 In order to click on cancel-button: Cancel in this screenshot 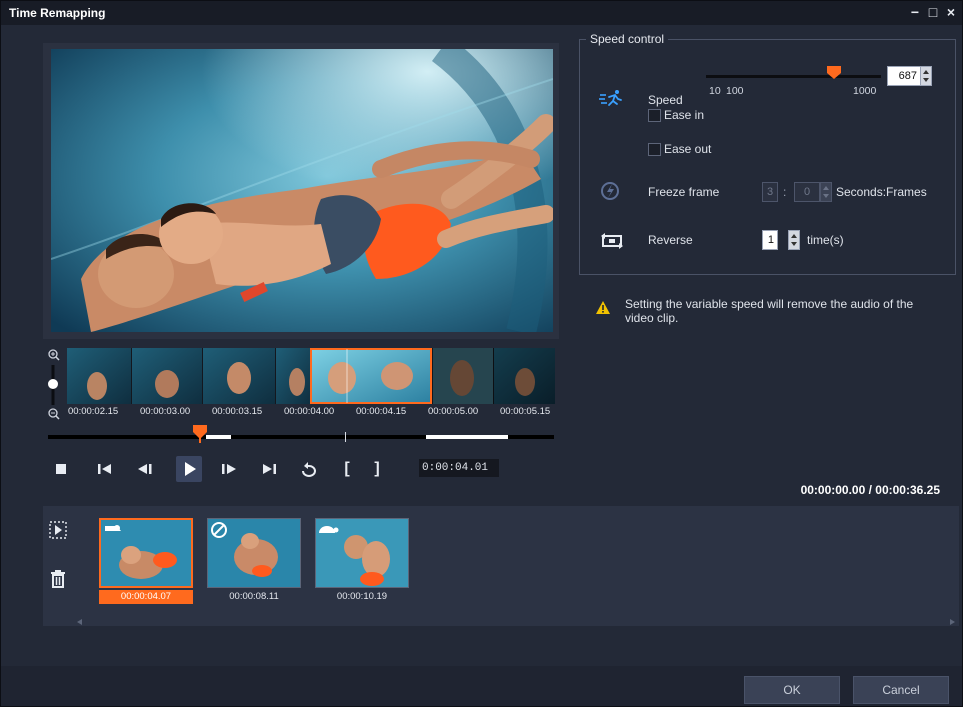, I will do `click(901, 690)`.